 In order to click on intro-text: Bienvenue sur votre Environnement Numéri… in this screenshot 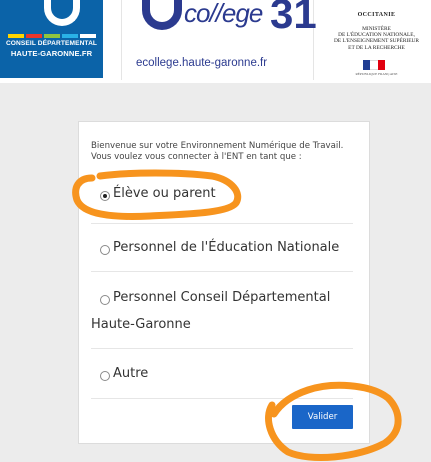, I will do `click(217, 152)`.